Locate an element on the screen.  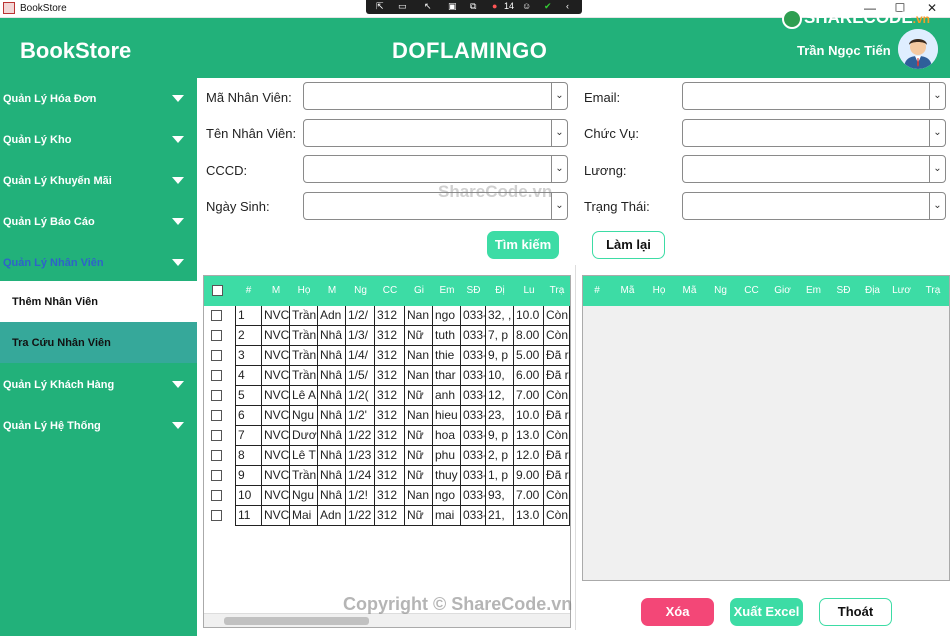
sidebar-item-reports: Quản Lý Báo Cáo is located at coordinates (98, 221).